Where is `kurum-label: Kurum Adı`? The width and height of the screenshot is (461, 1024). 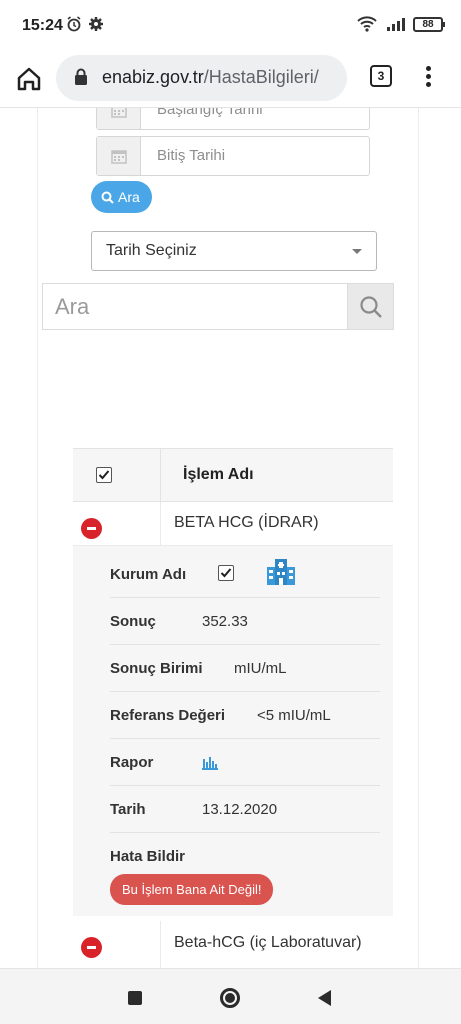
kurum-label: Kurum Adı is located at coordinates (148, 574).